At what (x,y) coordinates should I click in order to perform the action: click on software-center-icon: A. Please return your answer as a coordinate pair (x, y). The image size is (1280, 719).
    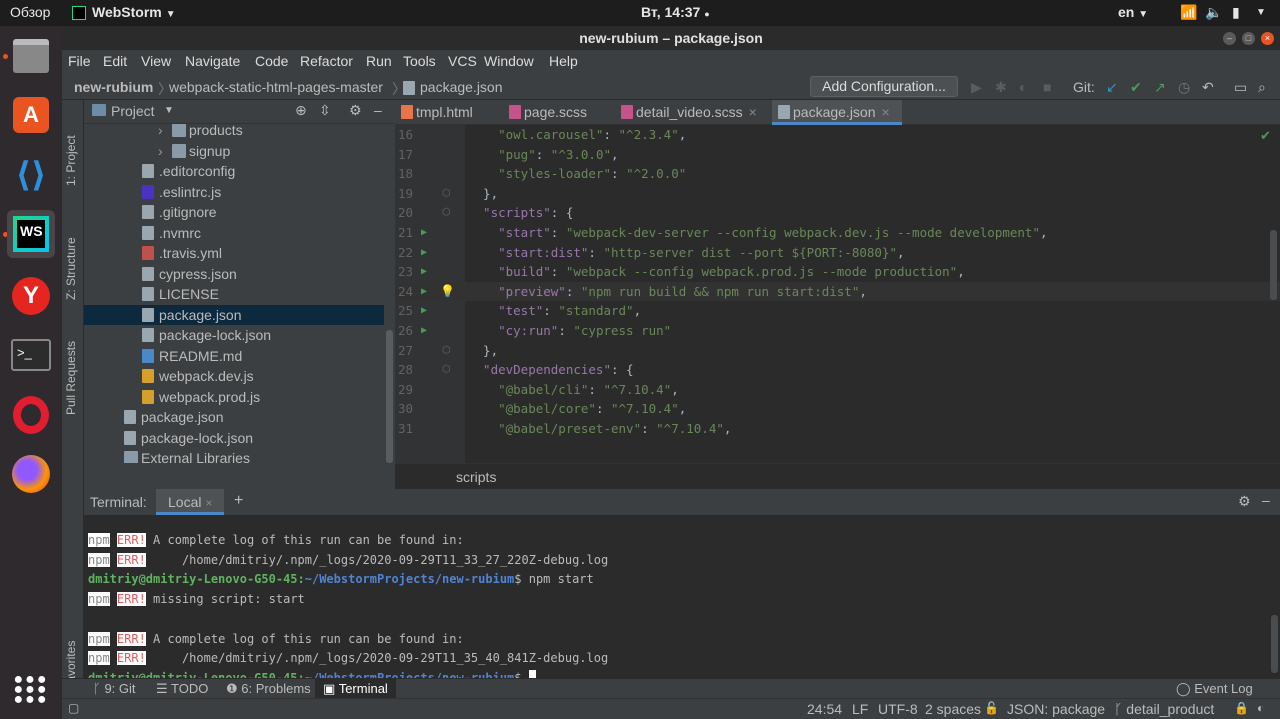
    Looking at the image, I should click on (31, 115).